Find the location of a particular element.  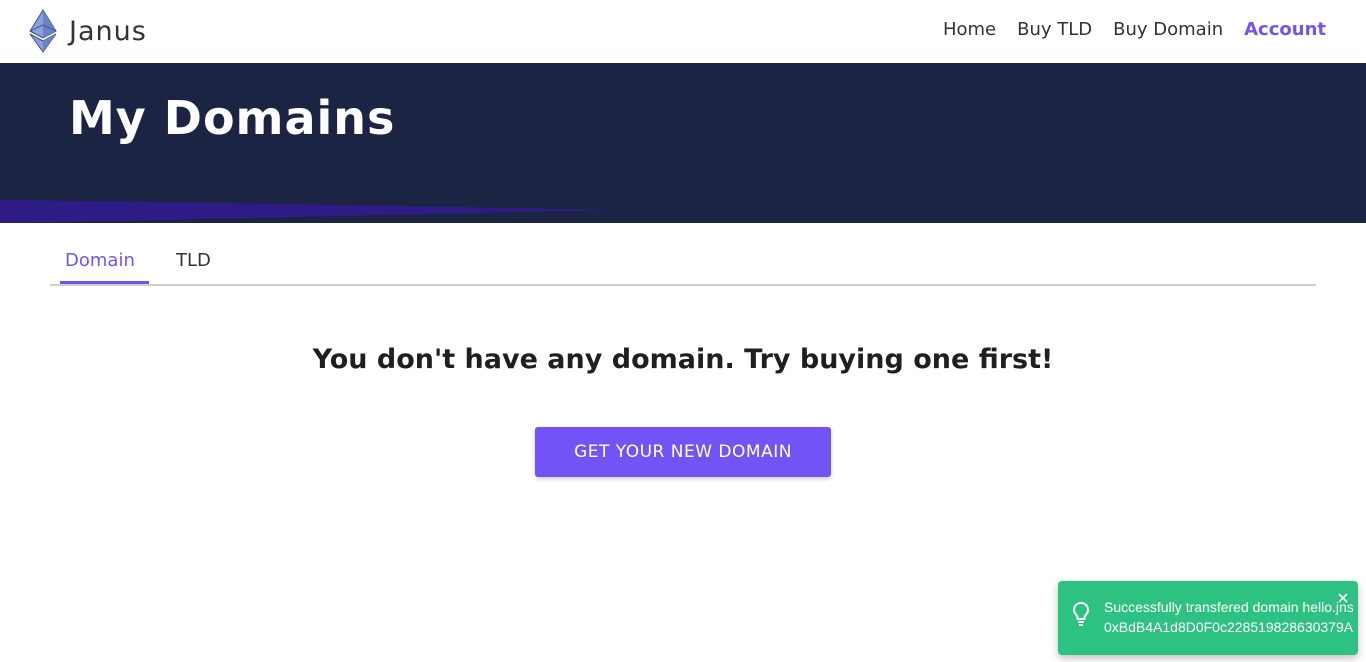

nav-home-link: Home is located at coordinates (969, 30).